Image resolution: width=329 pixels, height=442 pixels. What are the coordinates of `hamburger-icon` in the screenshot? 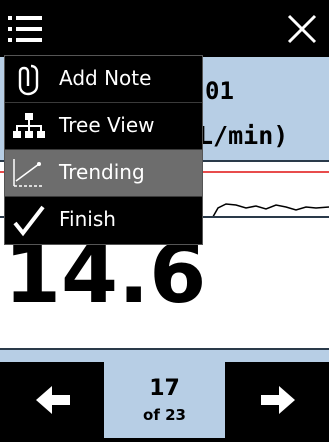 It's located at (25, 29).